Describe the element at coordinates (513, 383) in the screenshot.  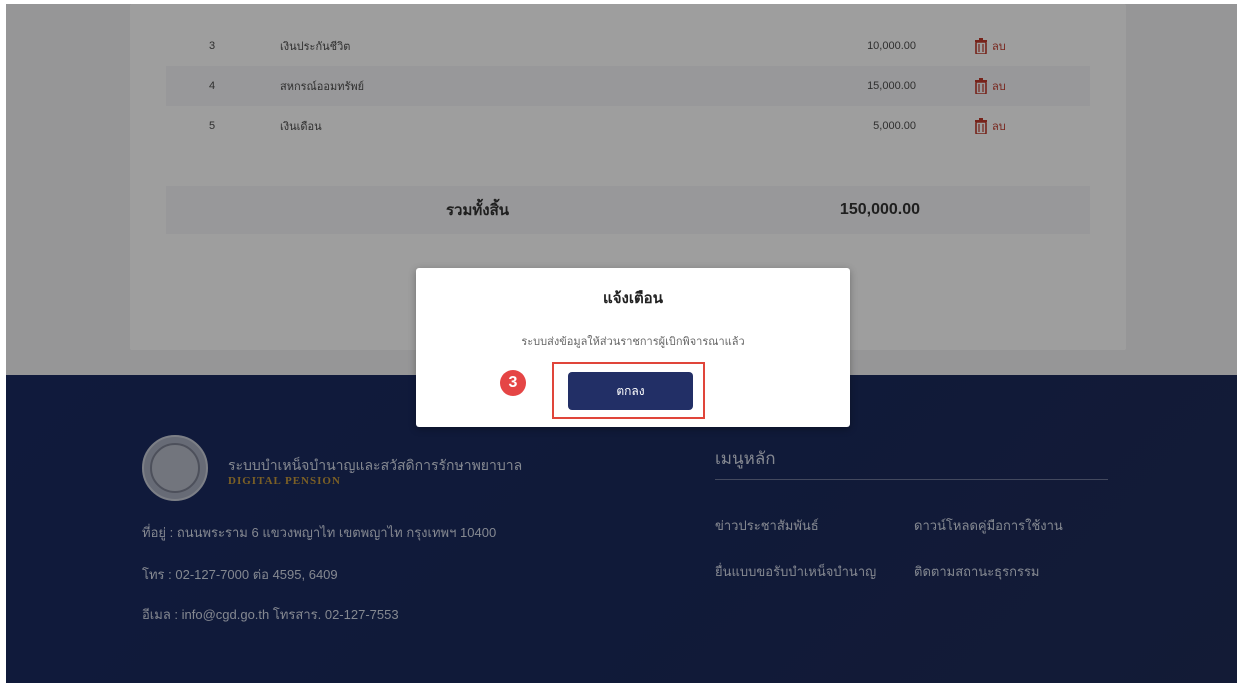
I see `step-number-badge: 3` at that location.